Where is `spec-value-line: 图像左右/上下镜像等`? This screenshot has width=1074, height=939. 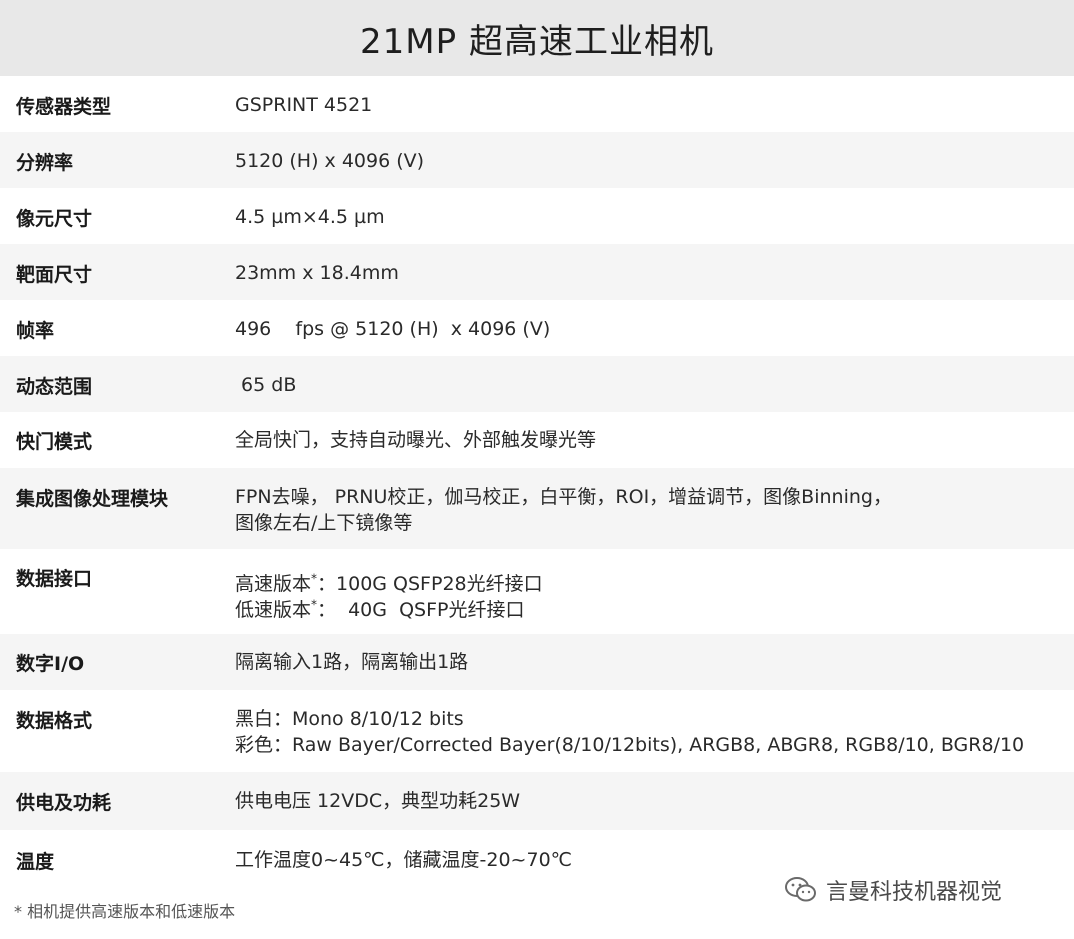
spec-value-line: 图像左右/上下镜像等 is located at coordinates (324, 523).